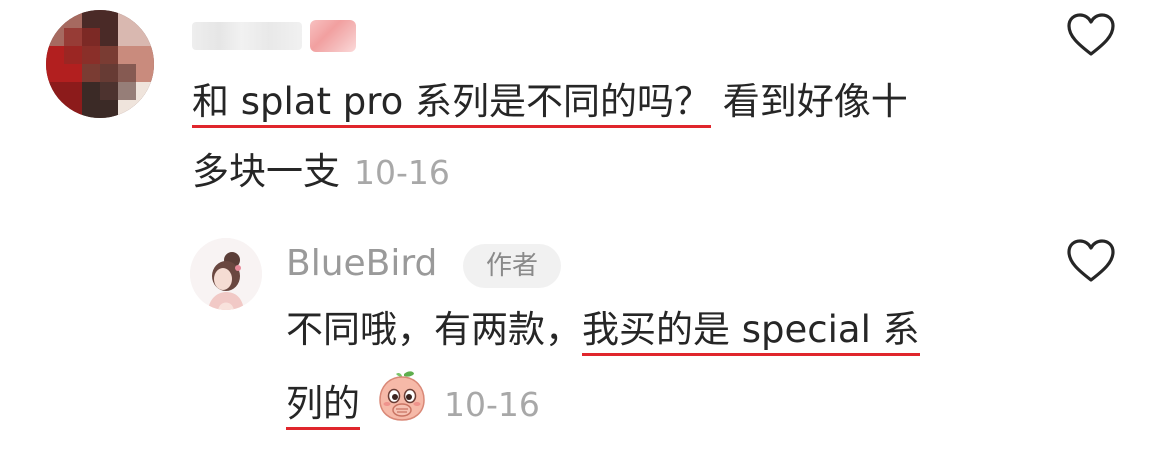  What do you see at coordinates (361, 264) in the screenshot?
I see `reply-author-name: BlueBird` at bounding box center [361, 264].